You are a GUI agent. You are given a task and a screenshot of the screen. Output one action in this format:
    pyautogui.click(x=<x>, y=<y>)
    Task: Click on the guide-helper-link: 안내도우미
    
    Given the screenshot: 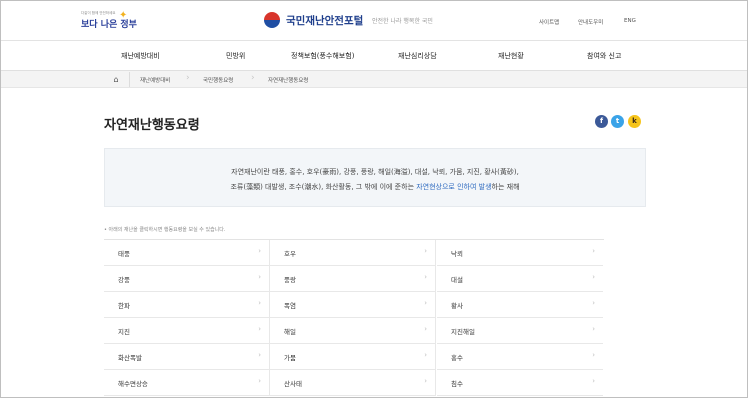 What is the action you would take?
    pyautogui.click(x=590, y=22)
    